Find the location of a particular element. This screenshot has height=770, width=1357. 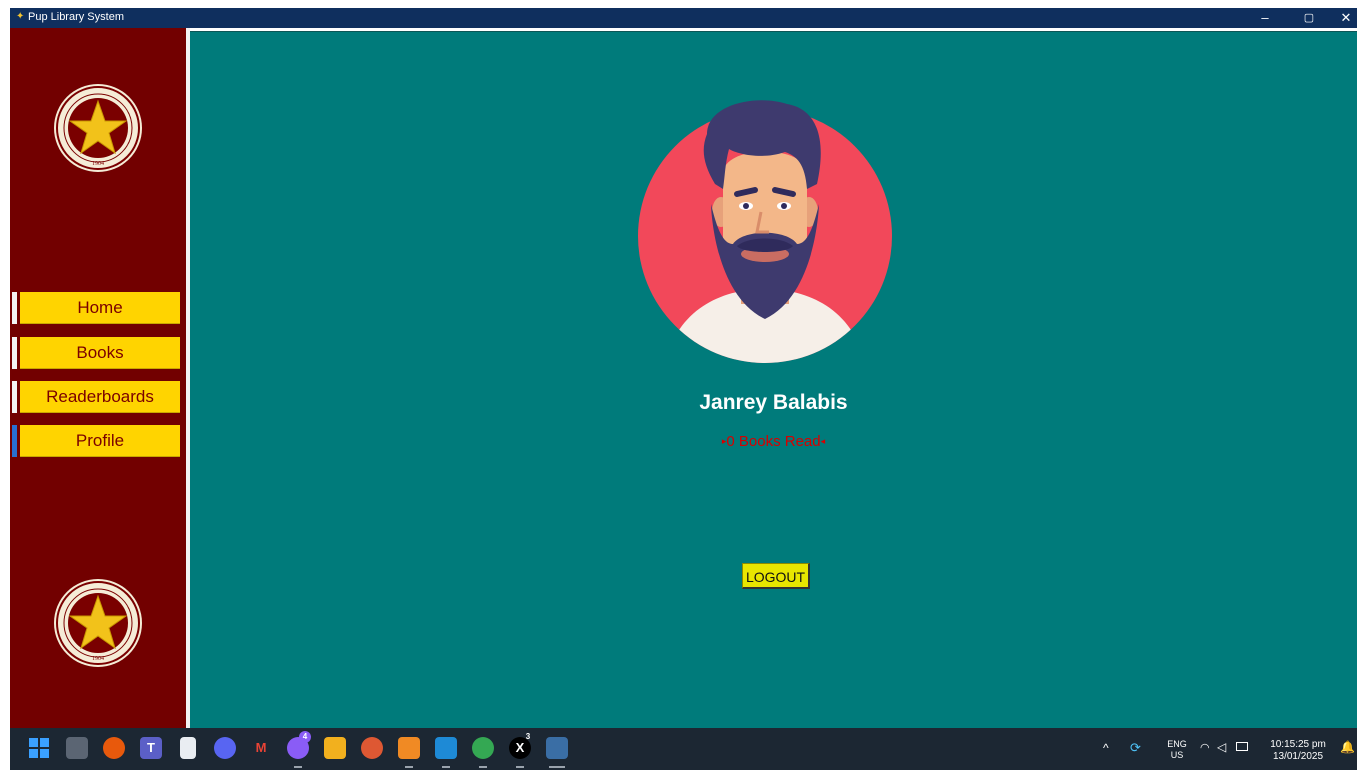

close-button: ✕ is located at coordinates (1342, 18).